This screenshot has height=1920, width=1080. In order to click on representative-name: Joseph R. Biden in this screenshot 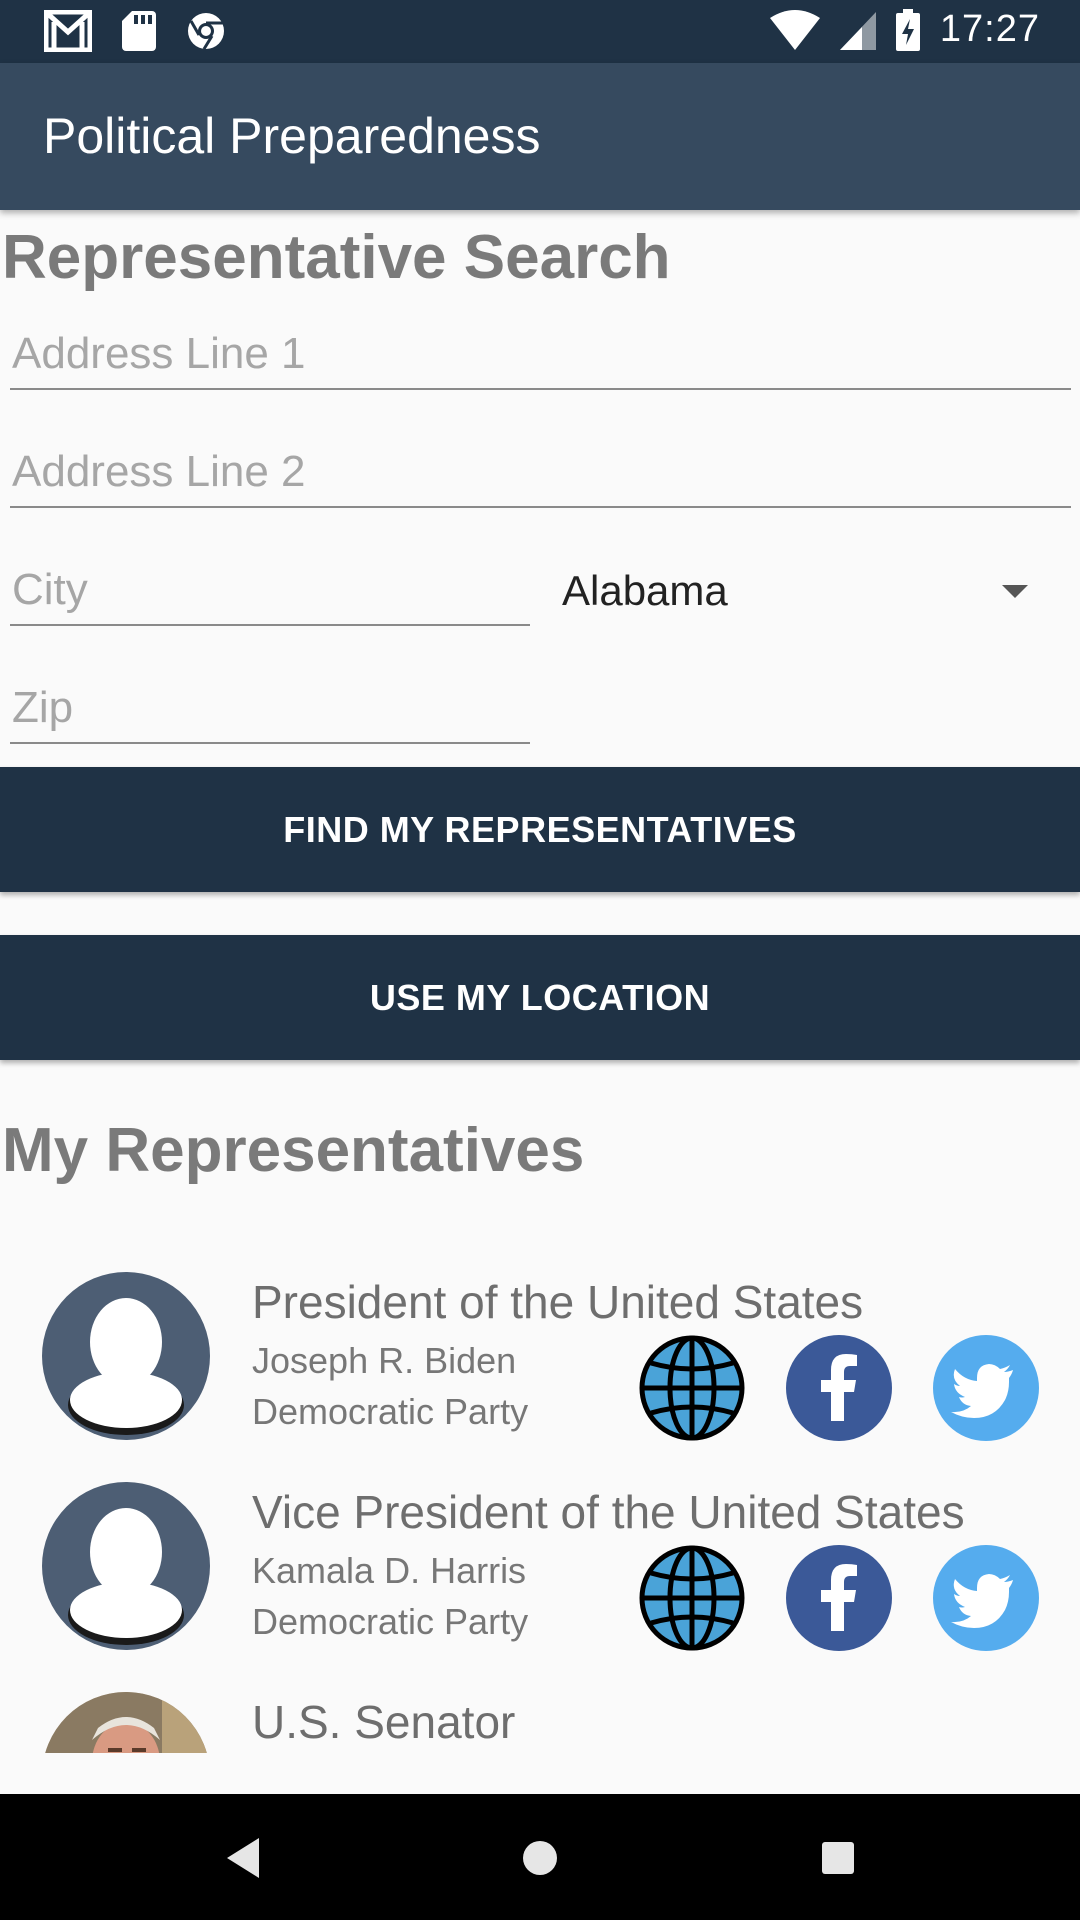, I will do `click(384, 1360)`.